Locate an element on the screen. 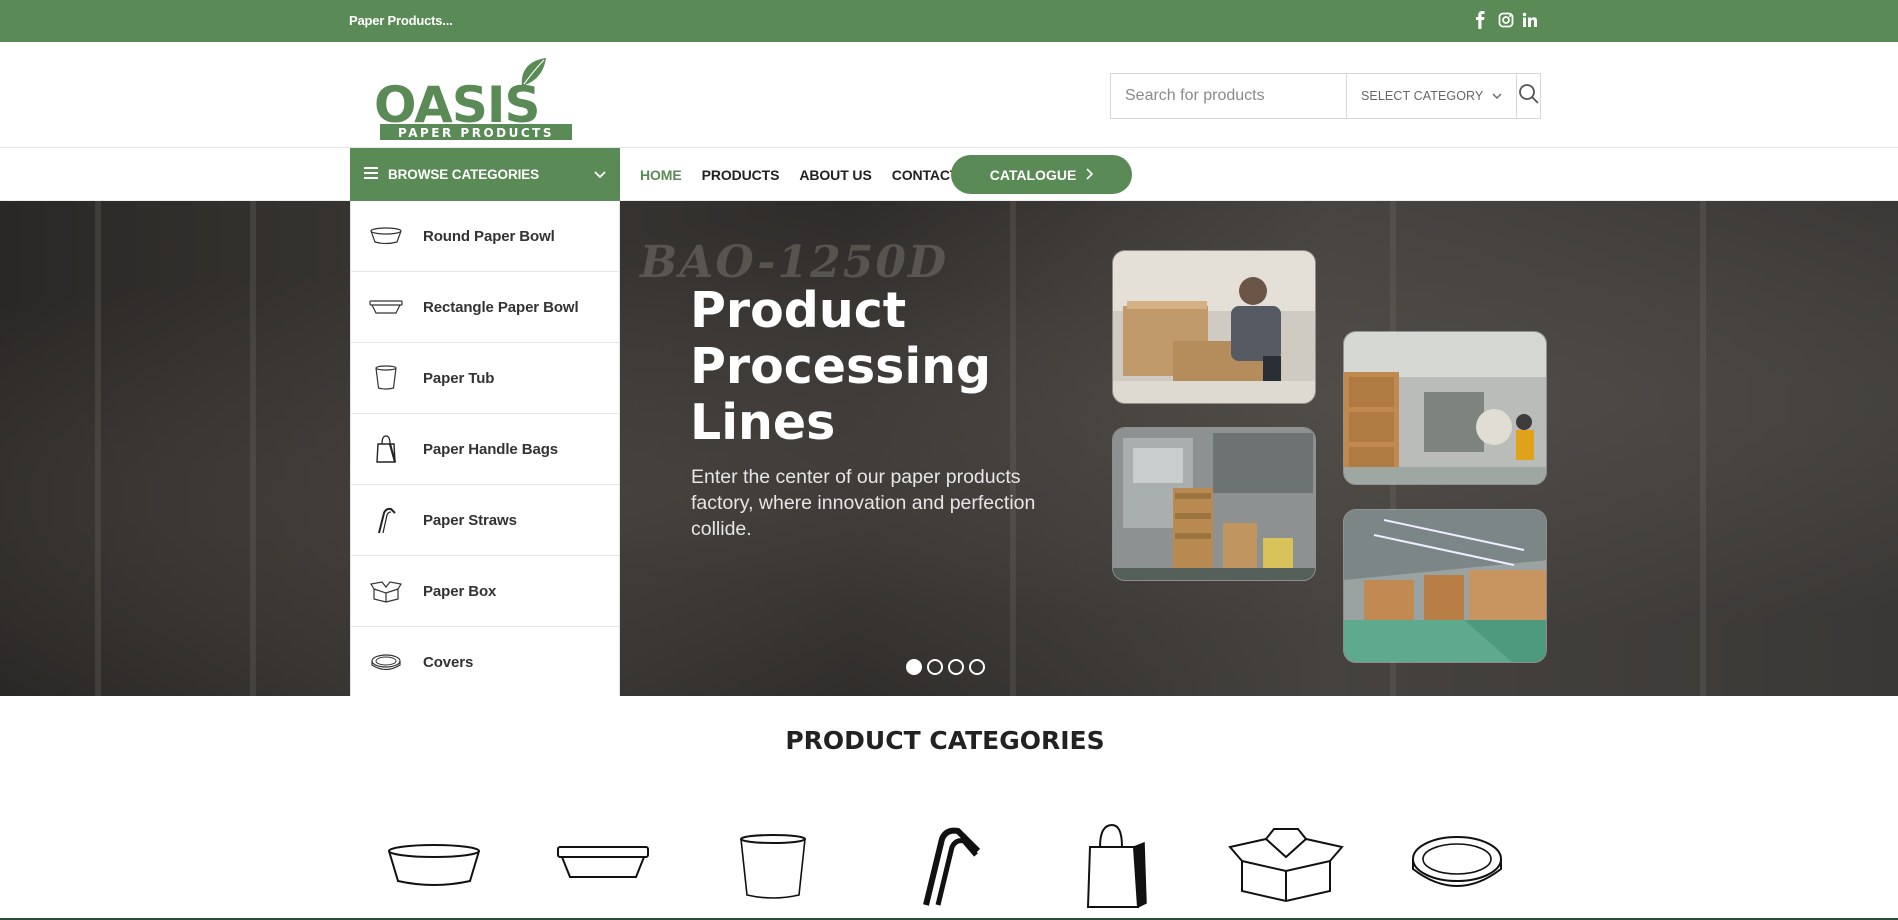 This screenshot has height=920, width=1898. hamburger-icon is located at coordinates (371, 175).